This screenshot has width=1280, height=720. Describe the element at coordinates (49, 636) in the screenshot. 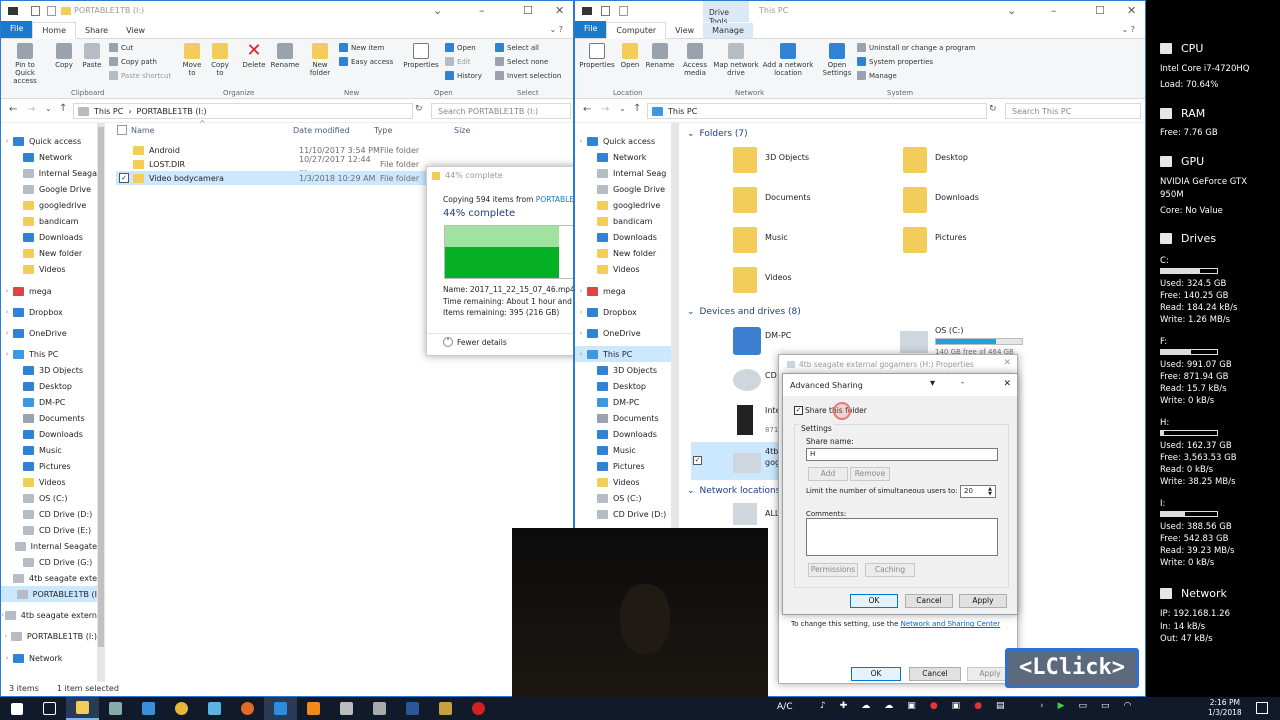

I see `nav-item: › PORTABLE1TB (I:)` at that location.